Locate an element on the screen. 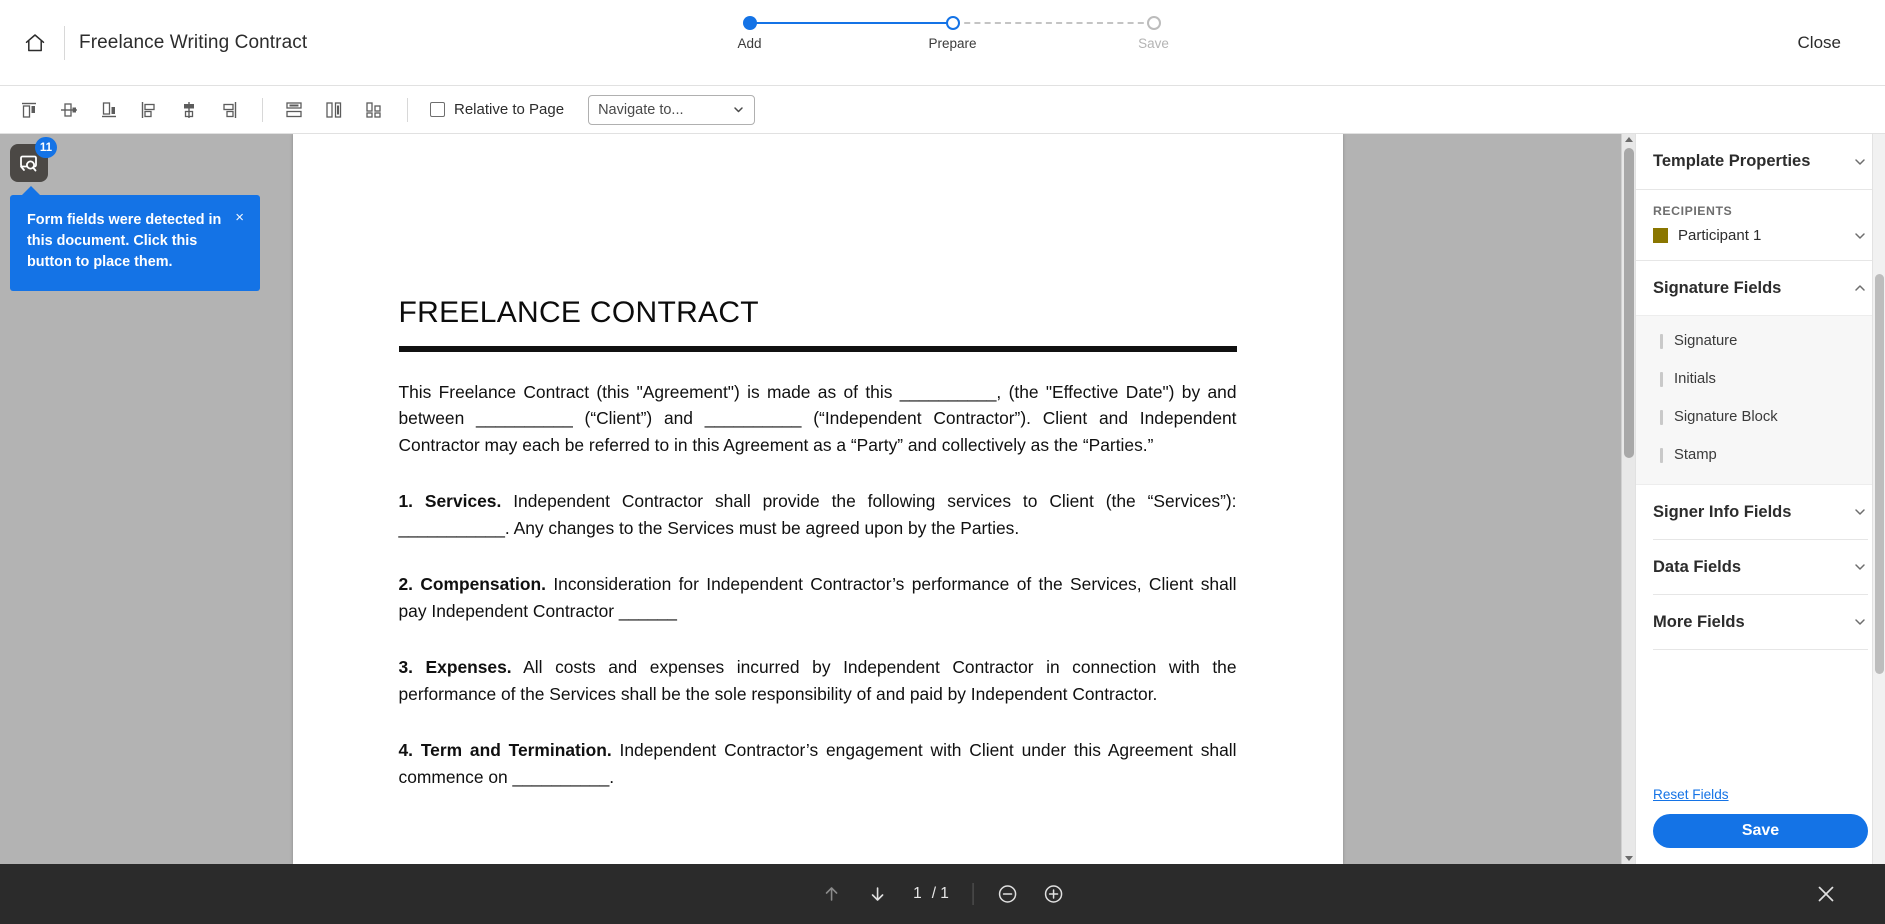 The image size is (1885, 924). align-top-icon is located at coordinates (29, 110).